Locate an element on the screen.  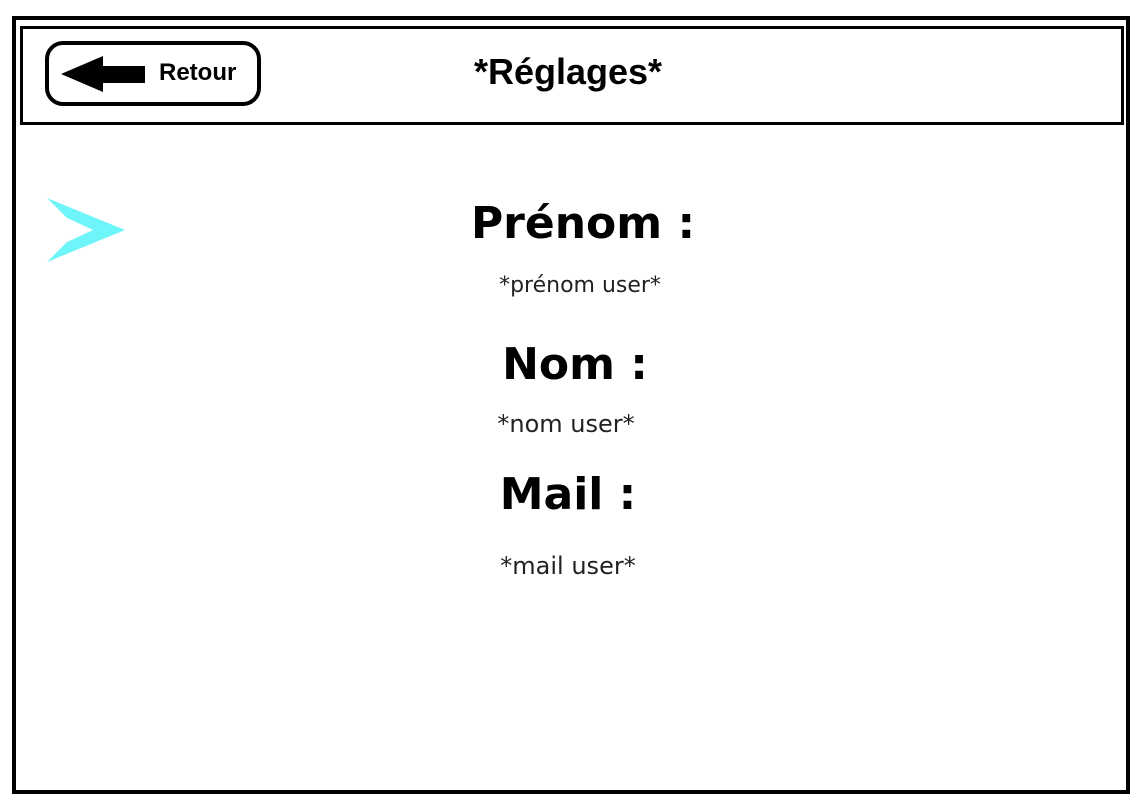
arrow-left-icon is located at coordinates (103, 74).